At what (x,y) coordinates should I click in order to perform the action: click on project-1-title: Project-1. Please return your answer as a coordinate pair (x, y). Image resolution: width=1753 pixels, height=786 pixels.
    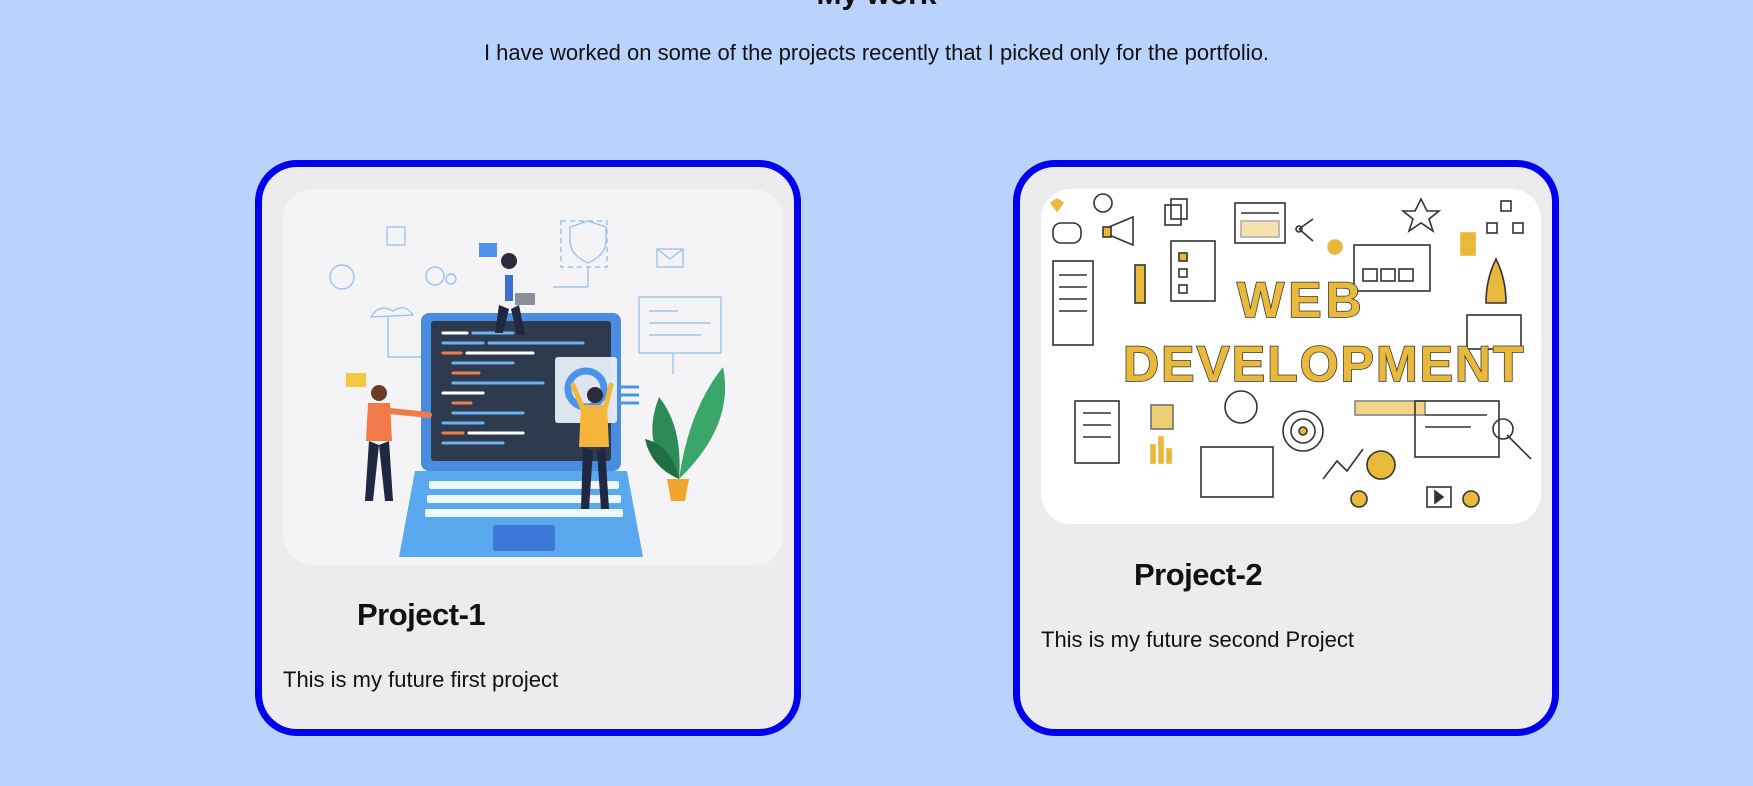
    Looking at the image, I should click on (421, 614).